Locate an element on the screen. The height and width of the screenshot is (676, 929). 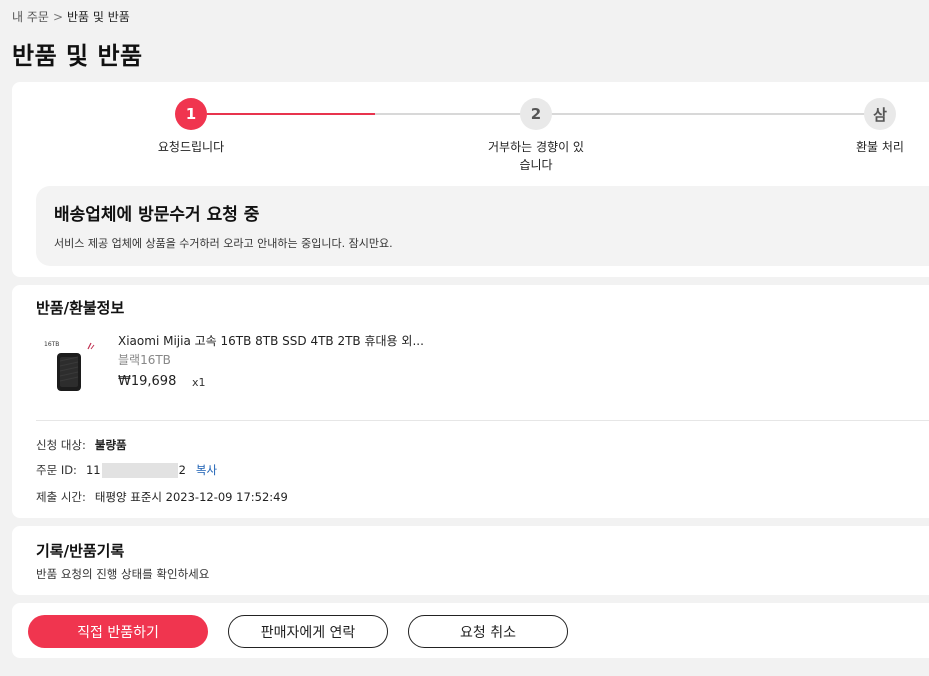
order-id-row: 주문 ID: 11 2 복사 is located at coordinates (126, 470).